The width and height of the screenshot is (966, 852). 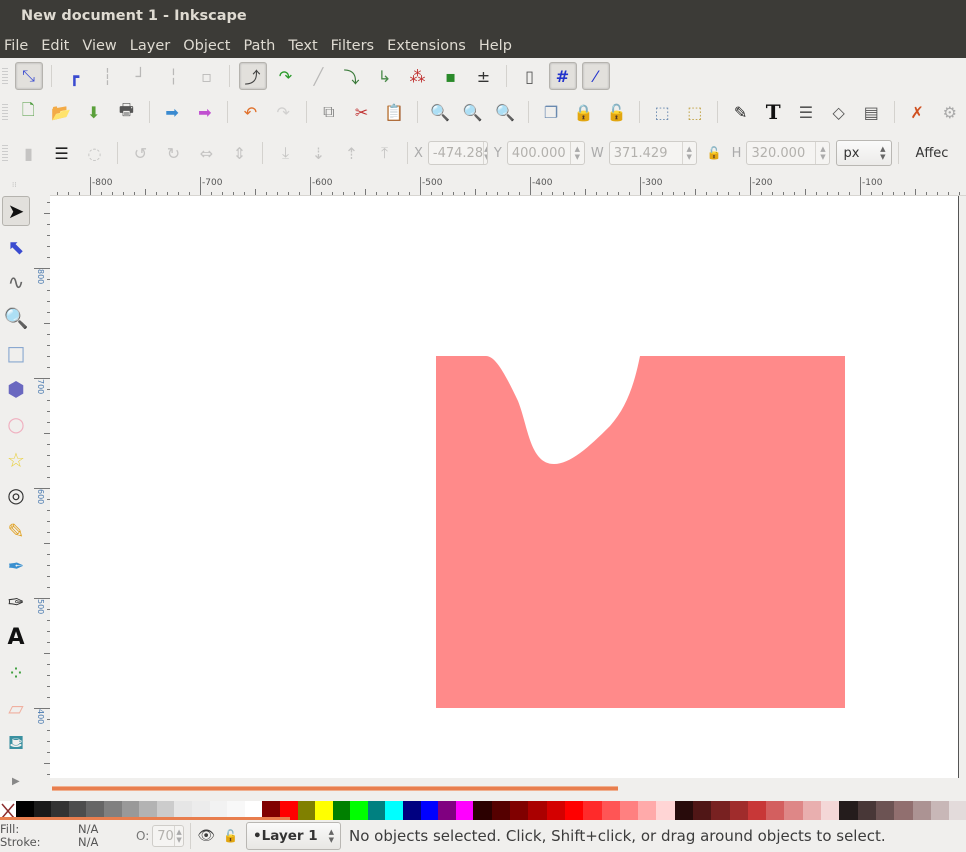 What do you see at coordinates (617, 112) in the screenshot?
I see `unlink-clone-button: 🔓` at bounding box center [617, 112].